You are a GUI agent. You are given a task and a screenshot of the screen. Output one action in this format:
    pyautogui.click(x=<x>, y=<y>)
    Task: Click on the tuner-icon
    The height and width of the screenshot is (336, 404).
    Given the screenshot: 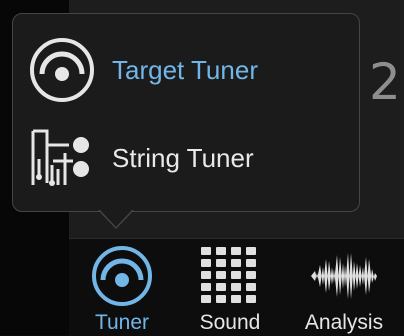 What is the action you would take?
    pyautogui.click(x=122, y=276)
    